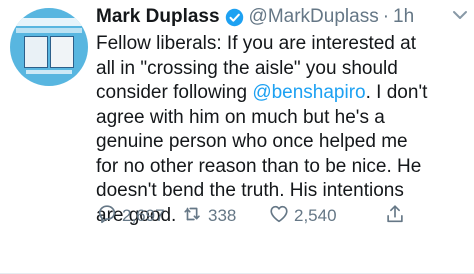 The height and width of the screenshot is (274, 474). I want to click on tweet-header: Mark Duplass @MarkDuplass · 1h, so click(255, 17).